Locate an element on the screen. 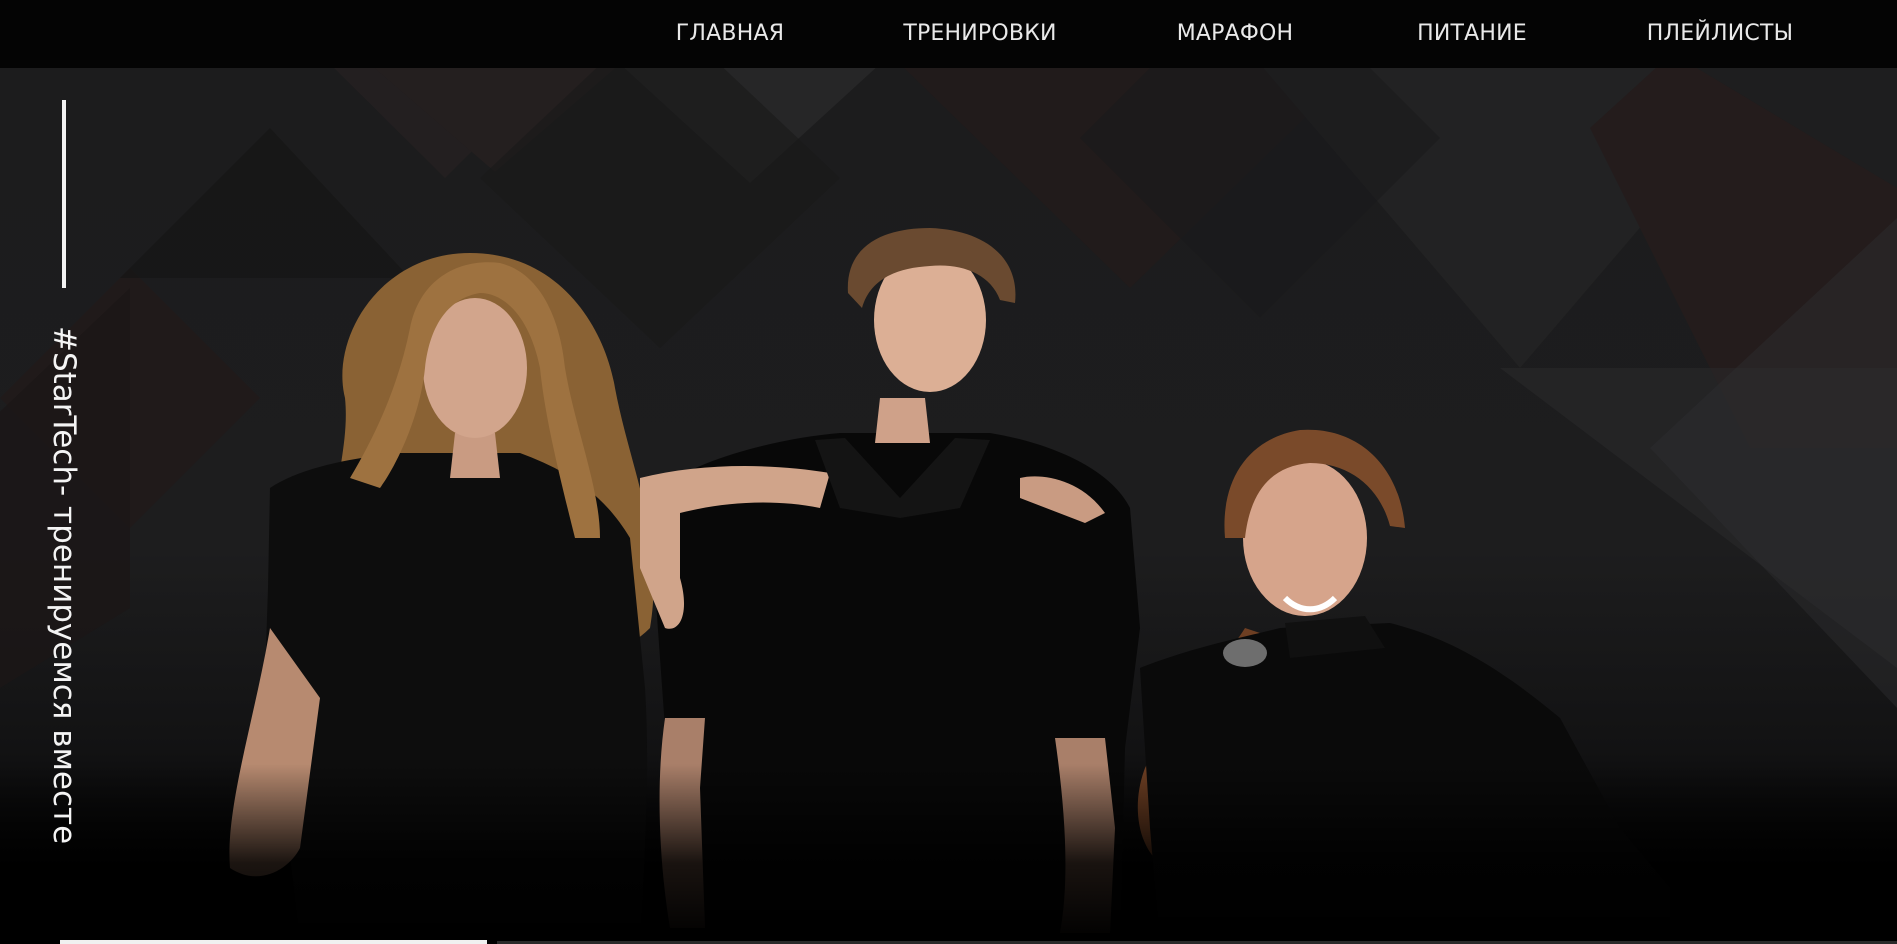 The height and width of the screenshot is (944, 1897). tagline-container: #StarTech- тренируемся вместе is located at coordinates (64, 585).